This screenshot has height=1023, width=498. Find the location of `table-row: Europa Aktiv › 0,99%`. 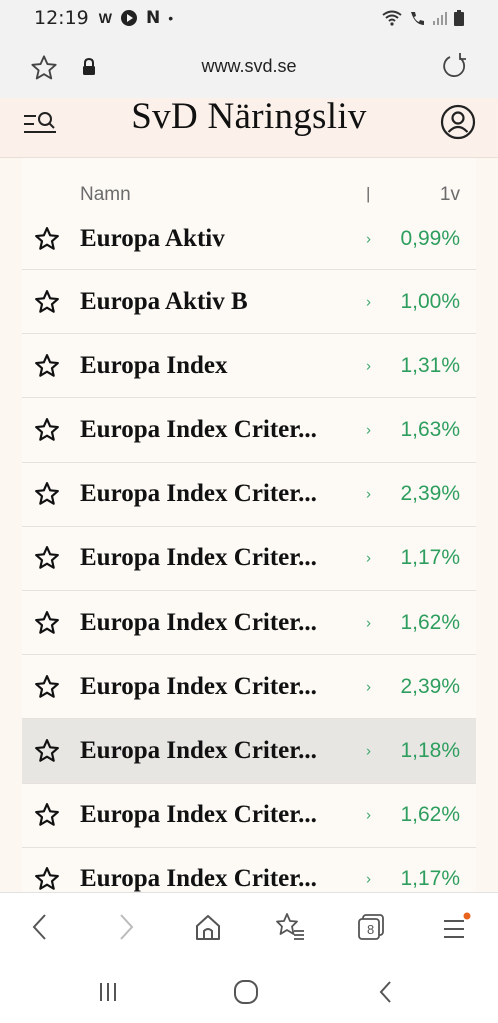

table-row: Europa Aktiv › 0,99% is located at coordinates (249, 239).